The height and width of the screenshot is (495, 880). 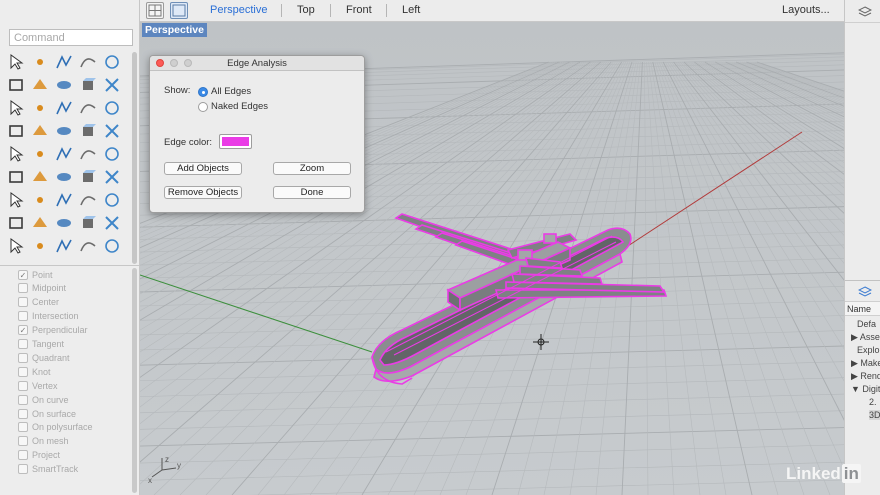 I want to click on extrude-icon, so click(x=40, y=108).